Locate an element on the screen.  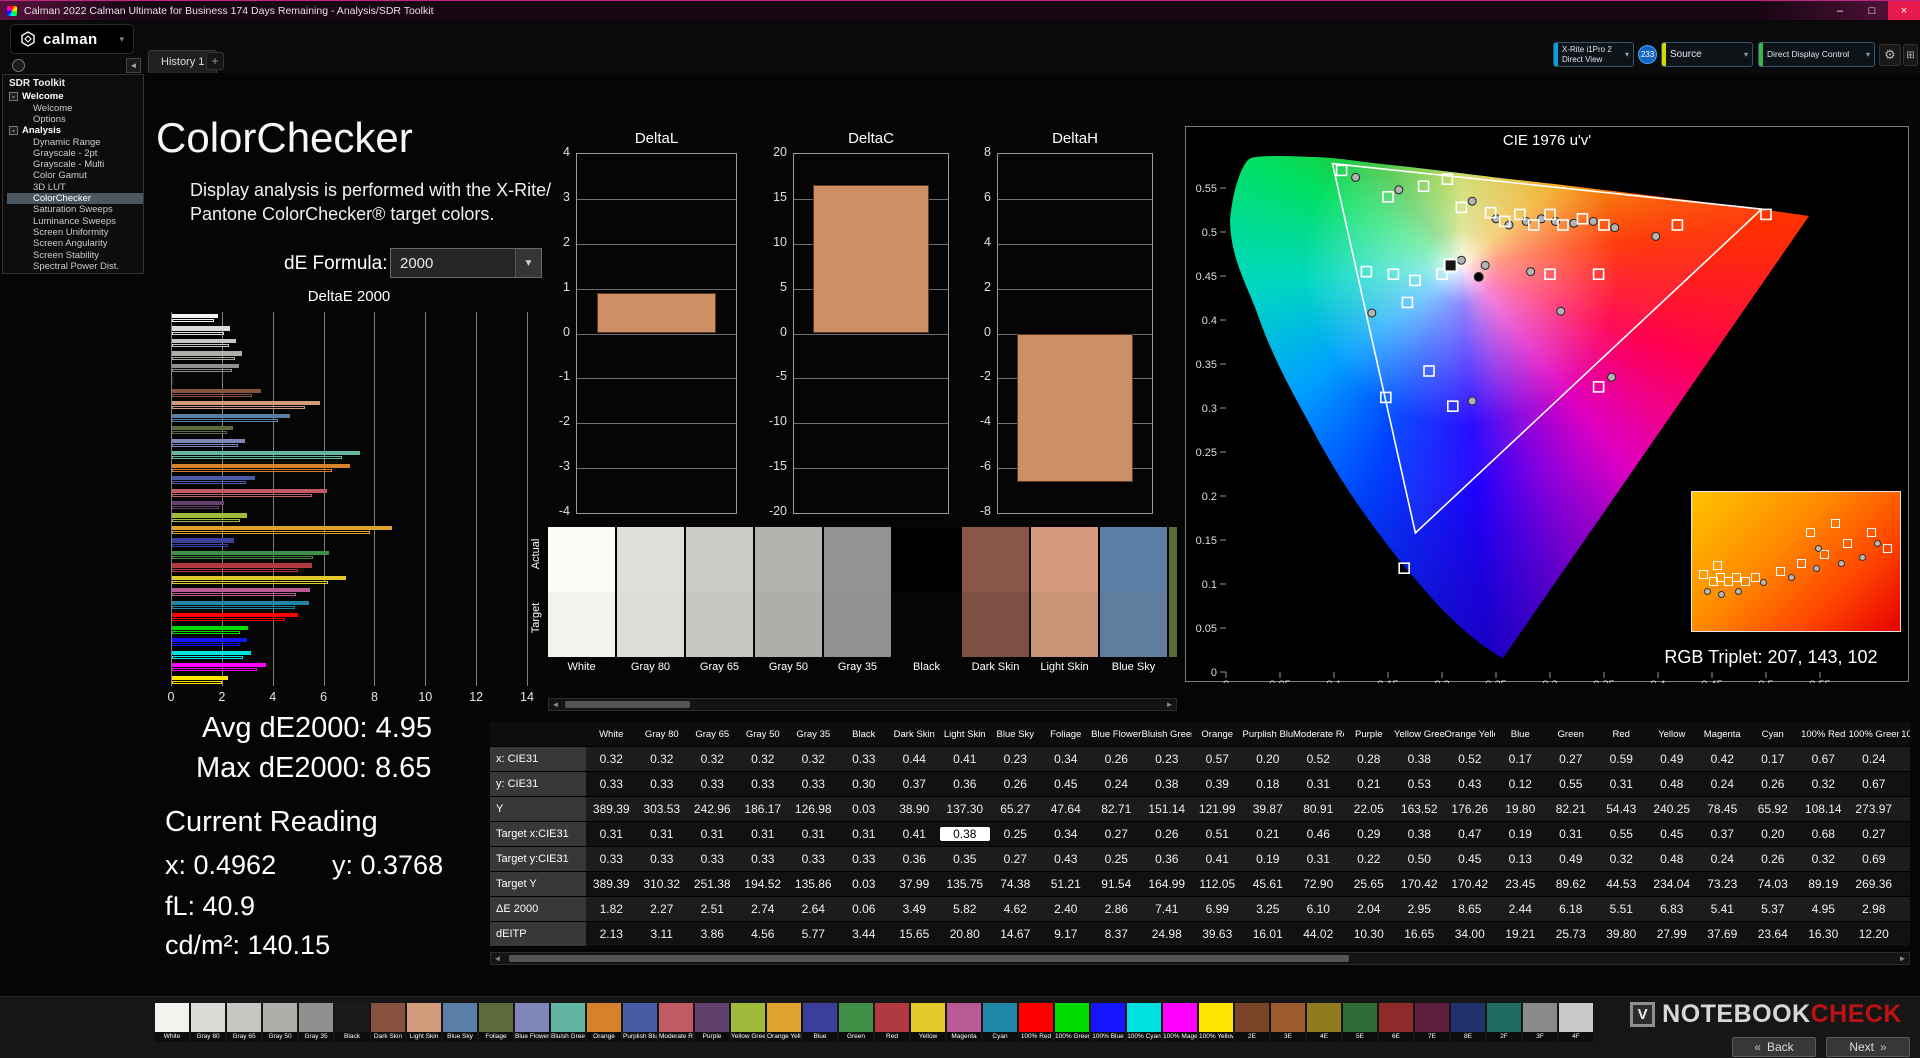
table-cell: 37.69 is located at coordinates (1722, 934).